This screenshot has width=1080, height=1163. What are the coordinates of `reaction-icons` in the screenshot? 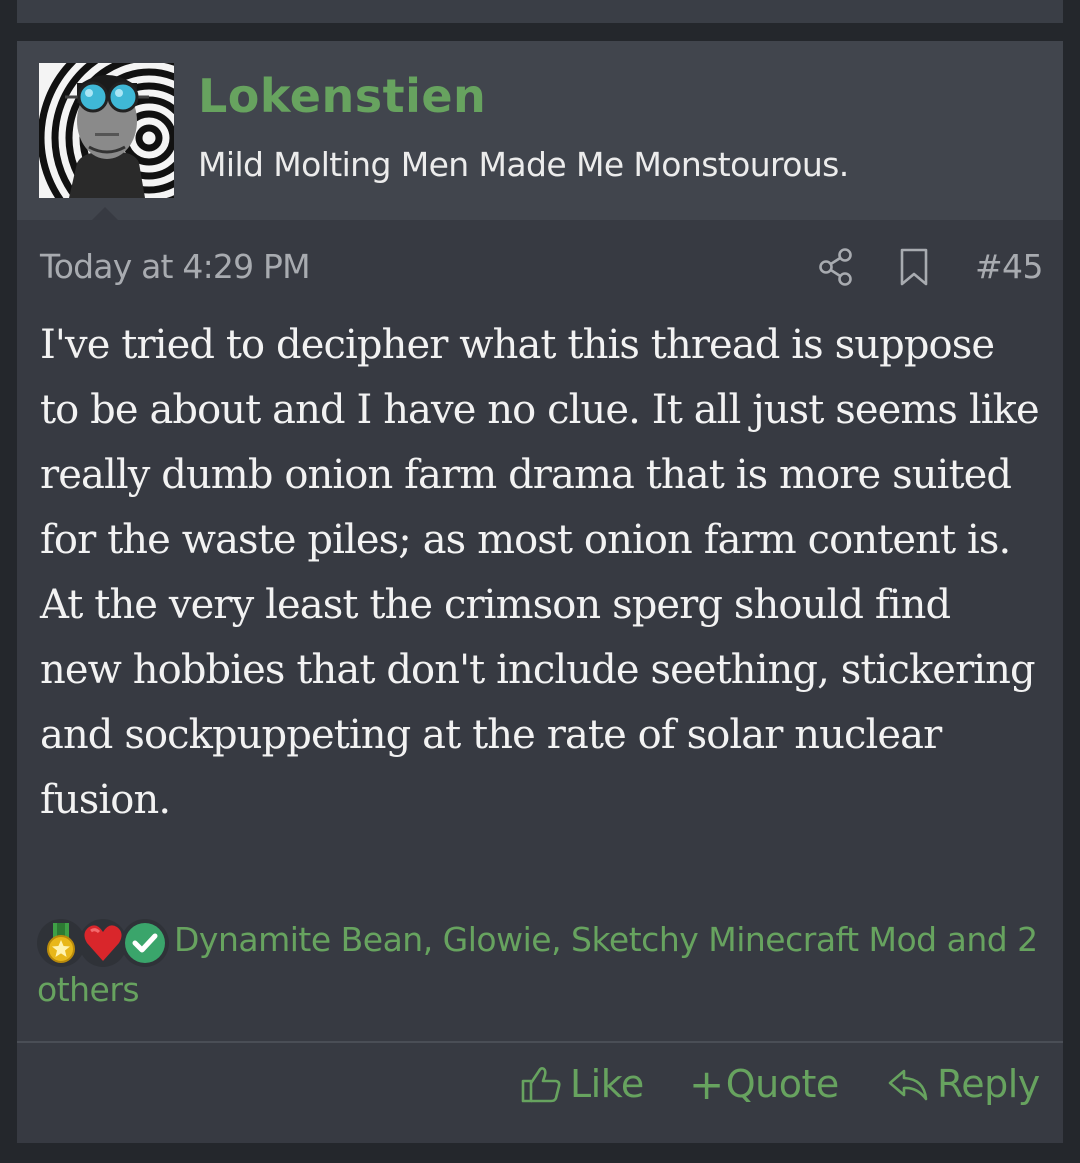 It's located at (104, 943).